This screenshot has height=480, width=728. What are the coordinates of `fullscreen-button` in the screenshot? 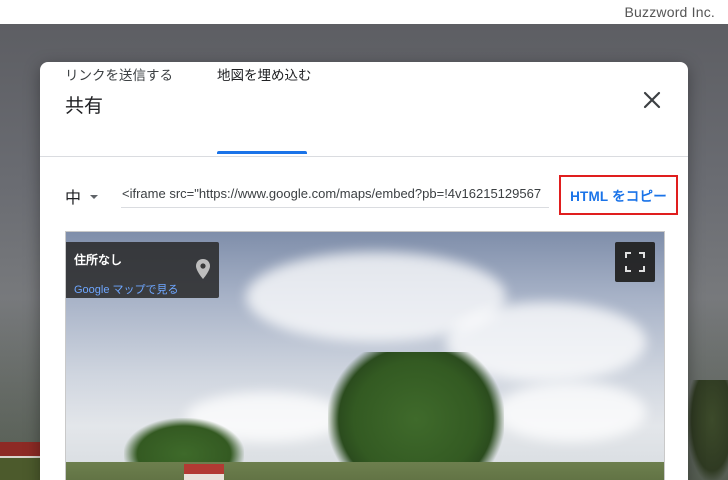 It's located at (635, 262).